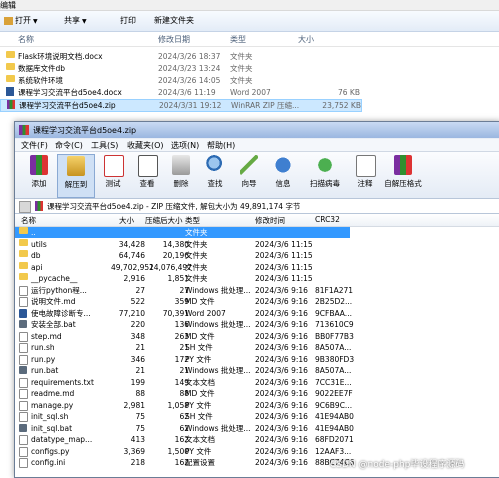  Describe the element at coordinates (283, 175) in the screenshot. I see `info-button: 信息` at that location.